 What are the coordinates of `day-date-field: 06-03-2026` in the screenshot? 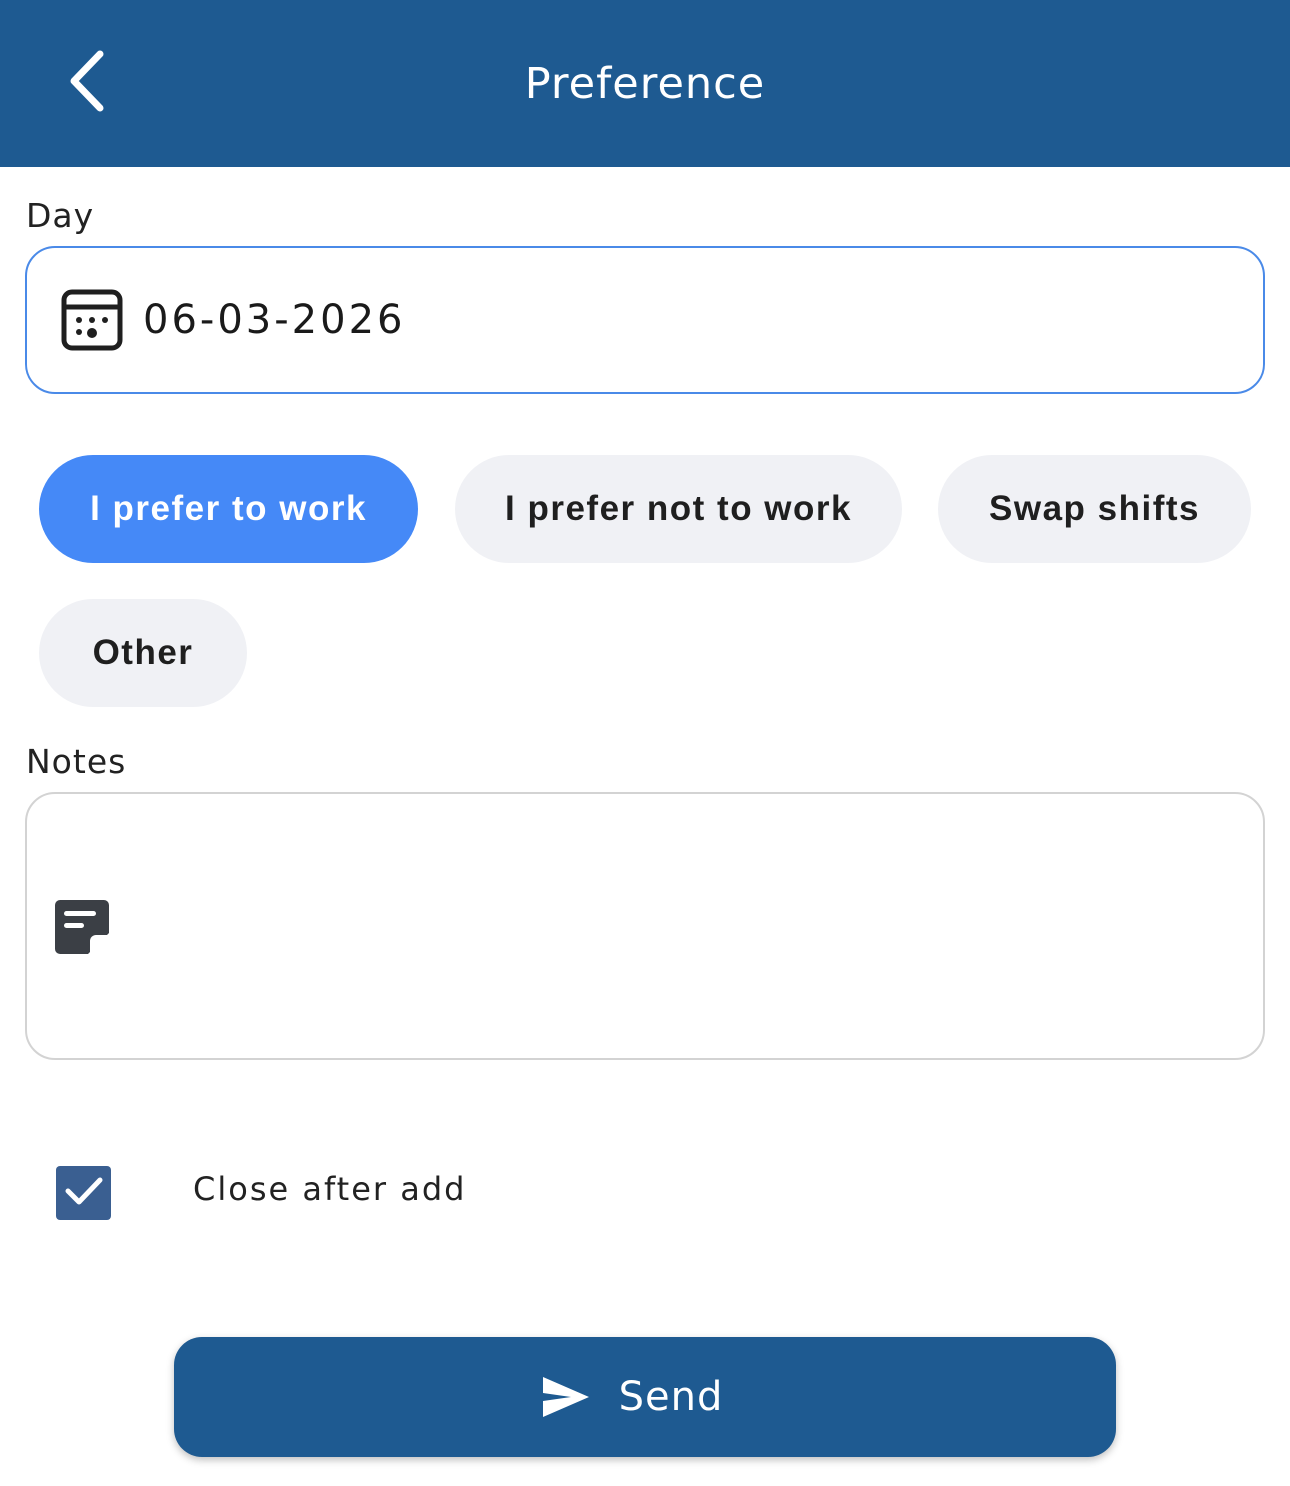 It's located at (645, 320).